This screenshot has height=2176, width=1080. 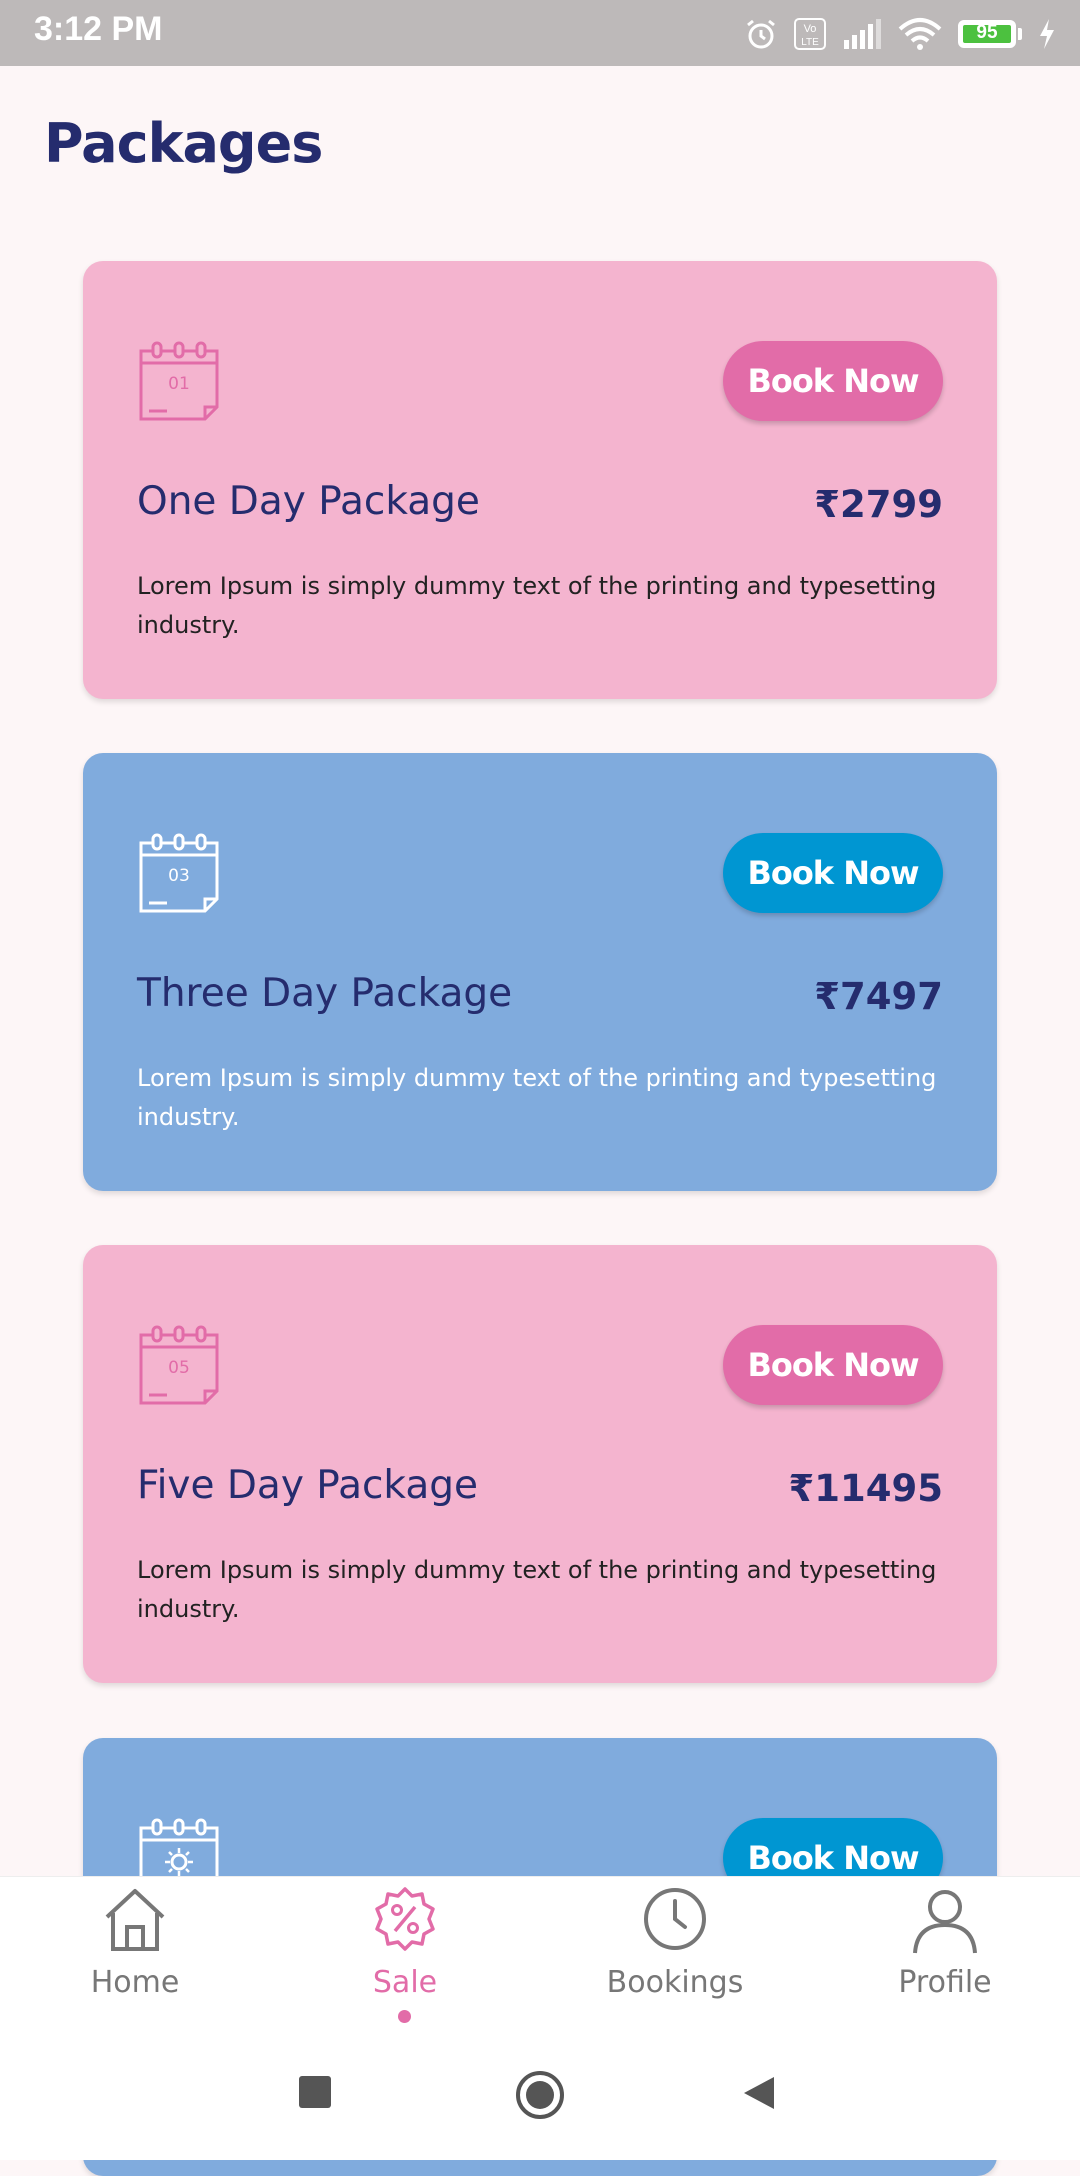 I want to click on nav-item-profile: Profile, so click(x=945, y=1954).